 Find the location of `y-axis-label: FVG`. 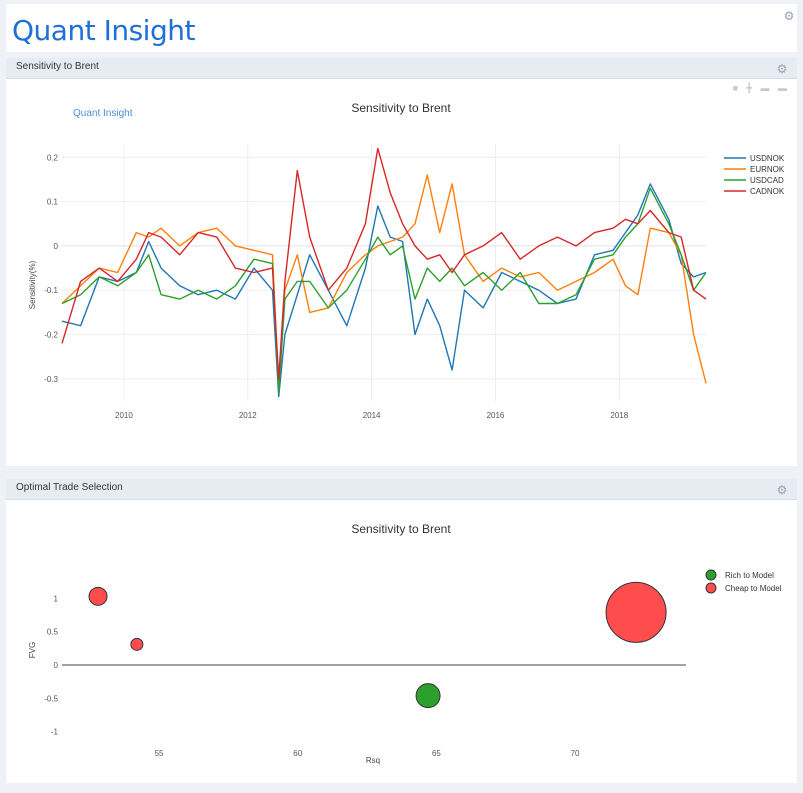

y-axis-label: FVG is located at coordinates (32, 650).